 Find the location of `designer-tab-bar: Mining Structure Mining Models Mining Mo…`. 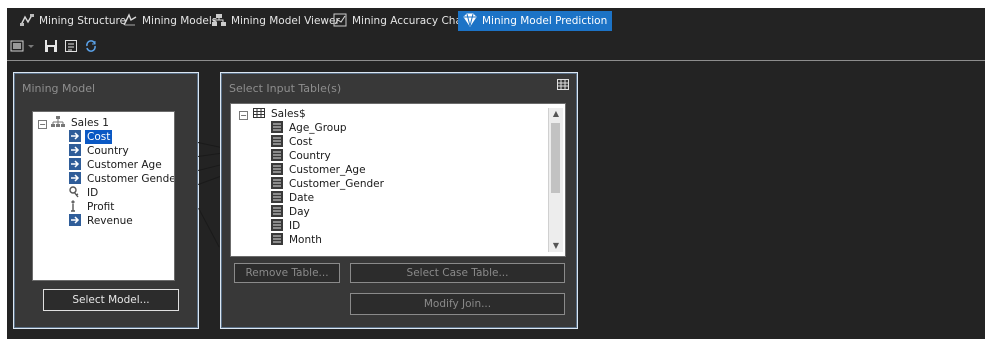

designer-tab-bar: Mining Structure Mining Models Mining Mo… is located at coordinates (496, 22).